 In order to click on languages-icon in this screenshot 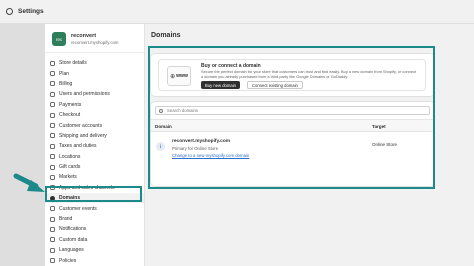, I will do `click(52, 250)`.